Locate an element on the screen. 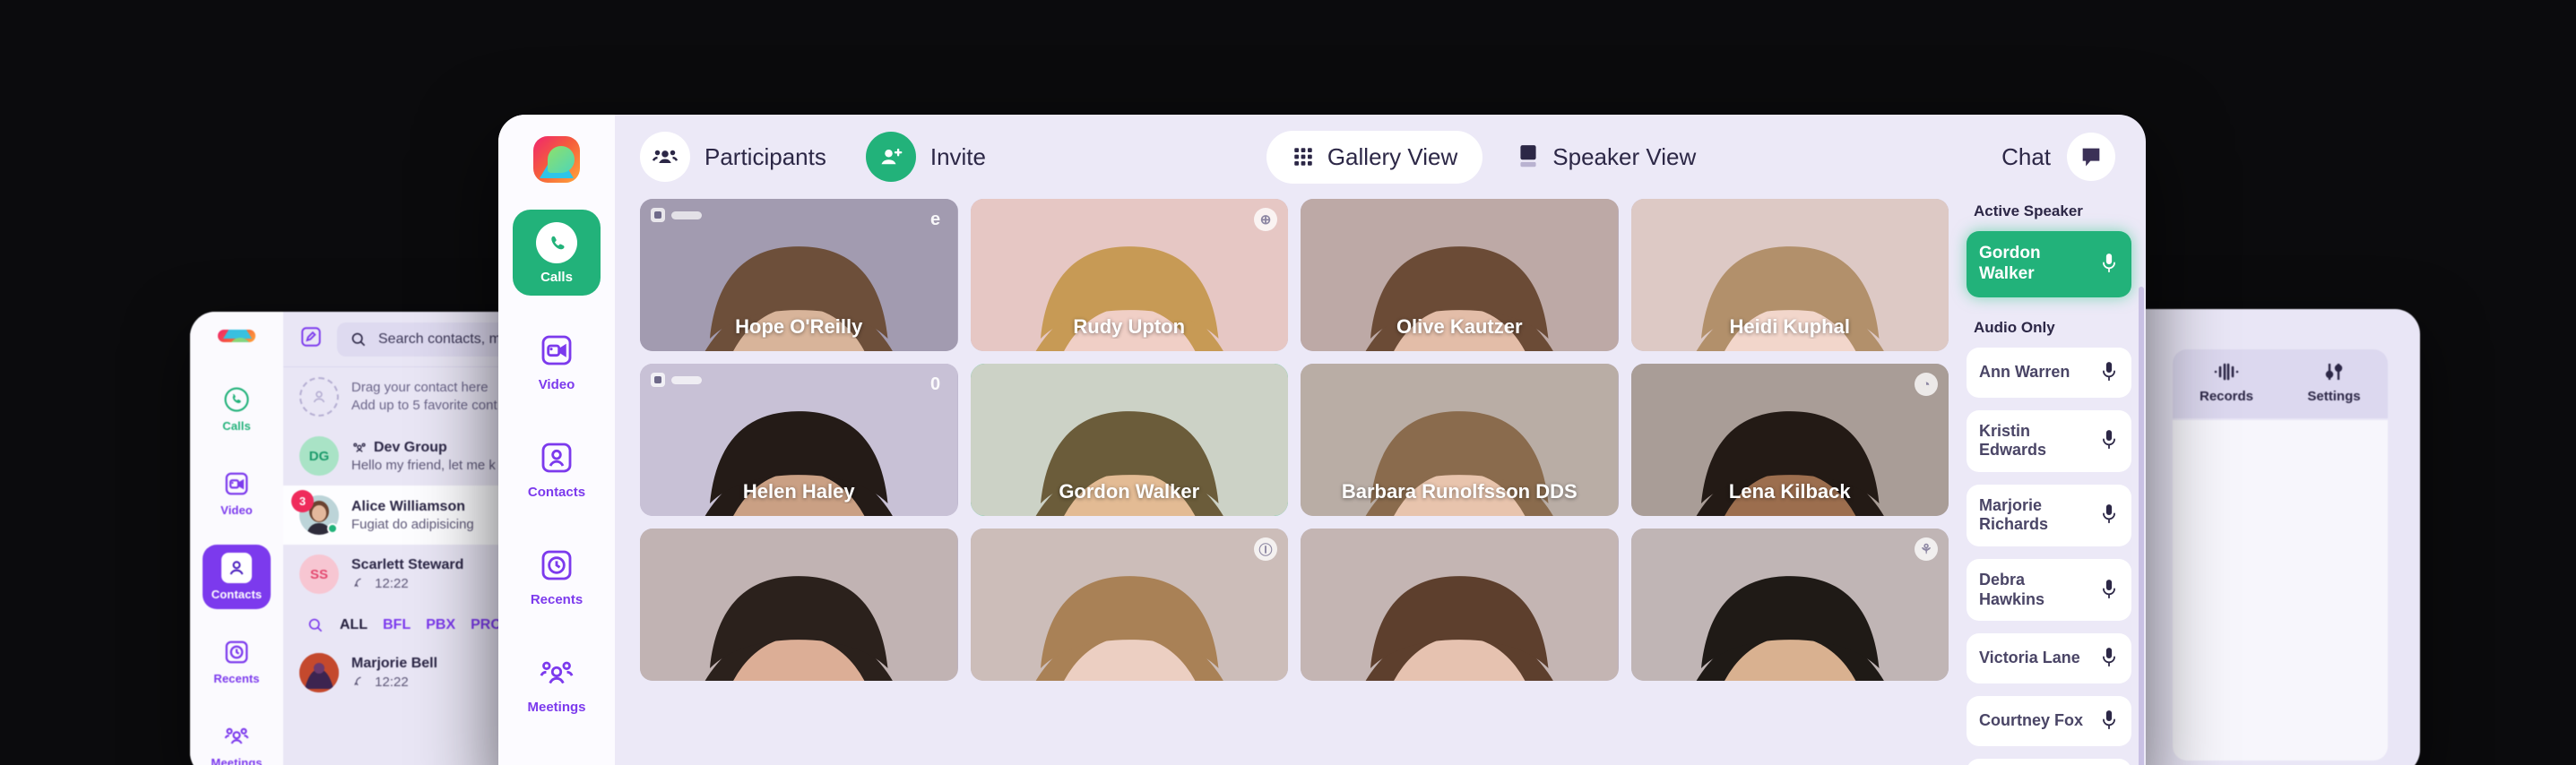  video-tile: ⊕ Rudy Upton is located at coordinates (1129, 275).